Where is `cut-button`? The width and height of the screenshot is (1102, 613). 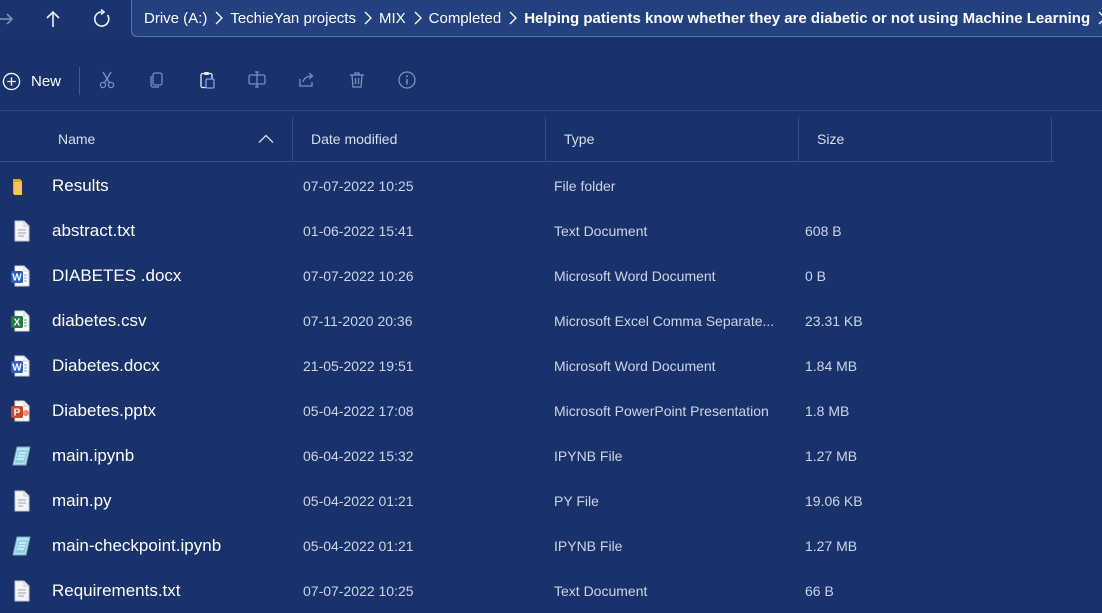
cut-button is located at coordinates (107, 80).